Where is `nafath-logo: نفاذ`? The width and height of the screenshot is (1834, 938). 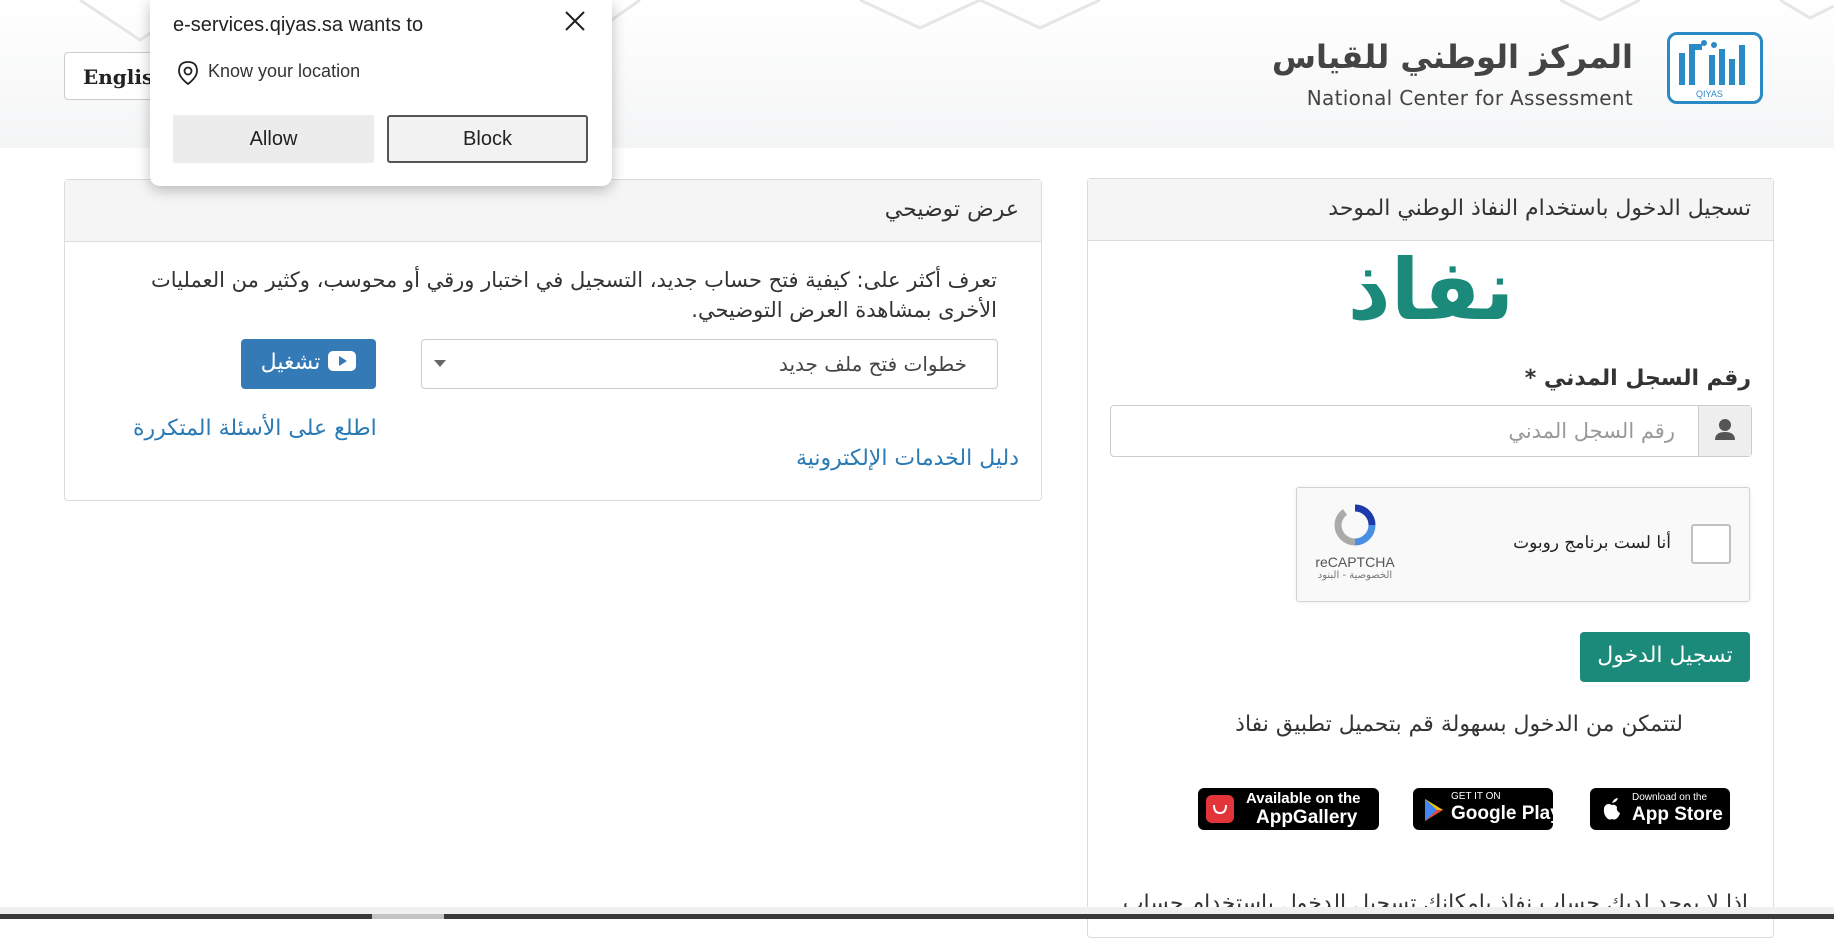 nafath-logo: نفاذ is located at coordinates (1431, 292).